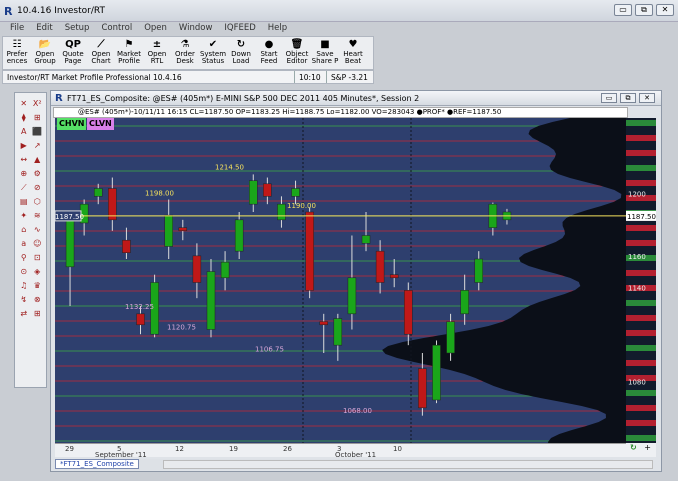  What do you see at coordinates (647, 447) in the screenshot?
I see `plus-icon: +` at bounding box center [647, 447].